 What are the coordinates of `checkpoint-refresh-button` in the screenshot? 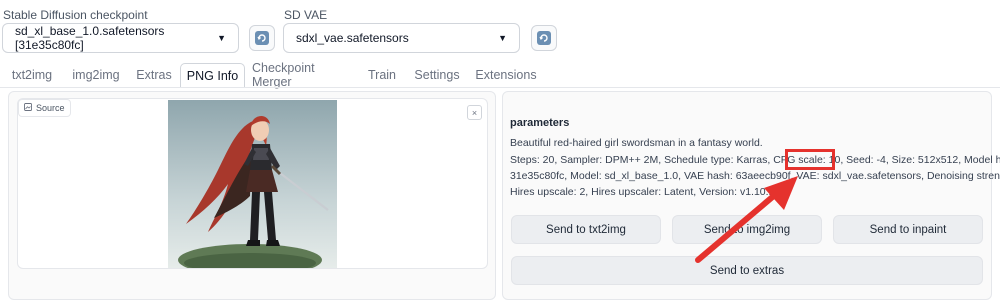 It's located at (262, 38).